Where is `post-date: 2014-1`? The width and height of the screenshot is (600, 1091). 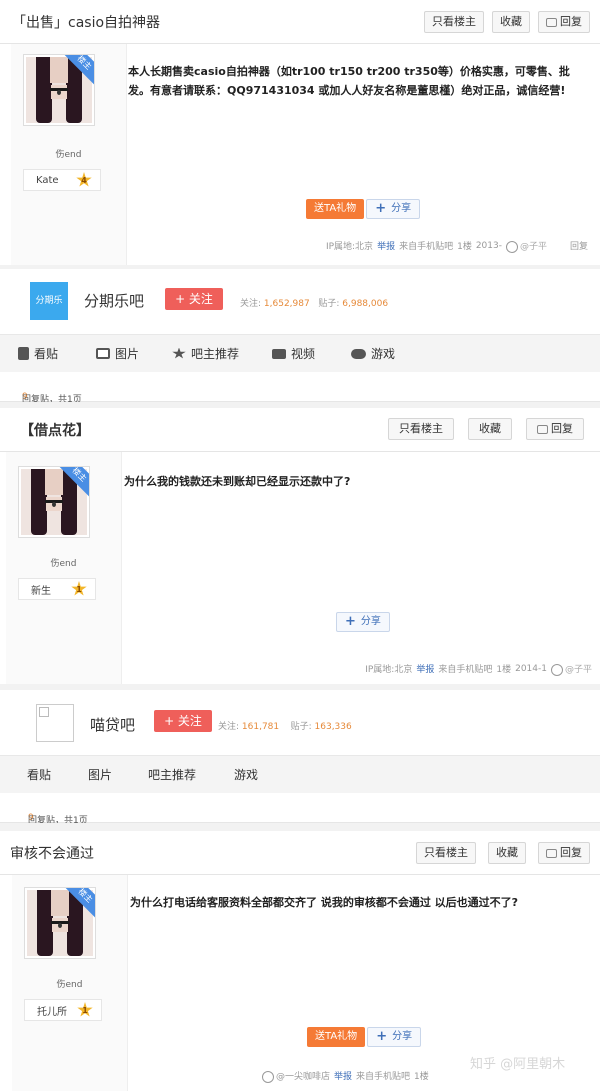
post-date: 2014-1 is located at coordinates (531, 668).